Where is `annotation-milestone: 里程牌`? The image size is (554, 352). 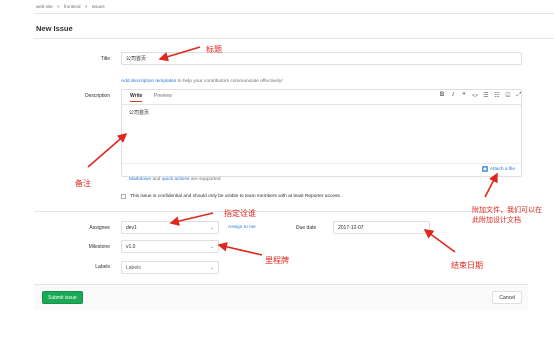 annotation-milestone: 里程牌 is located at coordinates (277, 260).